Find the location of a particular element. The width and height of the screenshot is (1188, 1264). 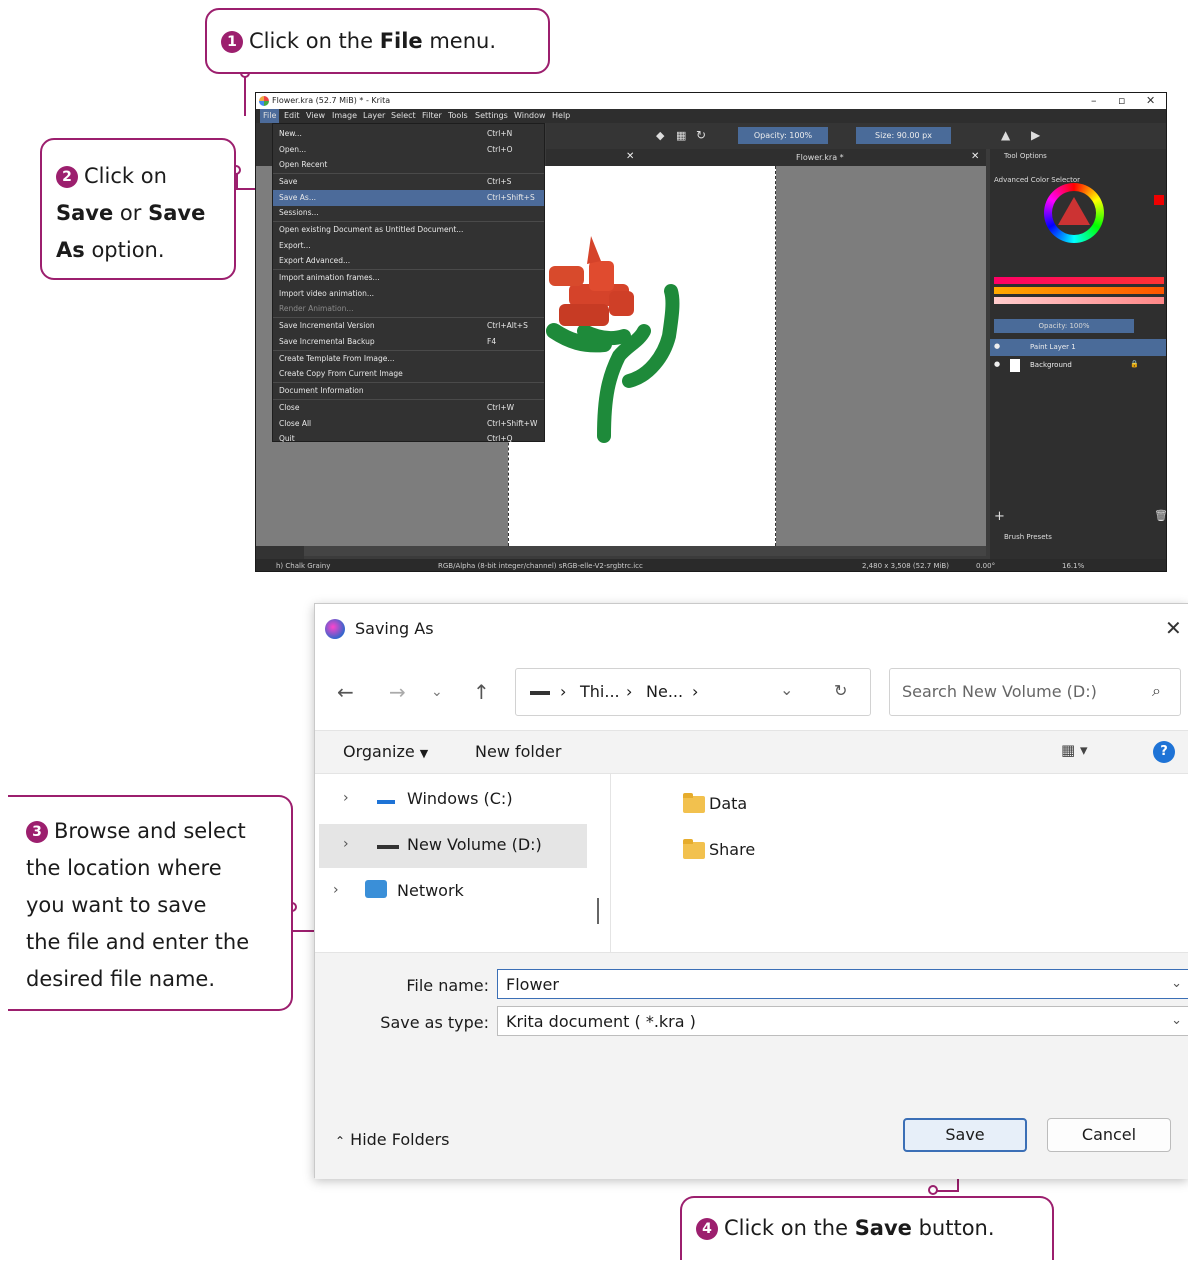

eraser-icon: ◆ is located at coordinates (660, 135).